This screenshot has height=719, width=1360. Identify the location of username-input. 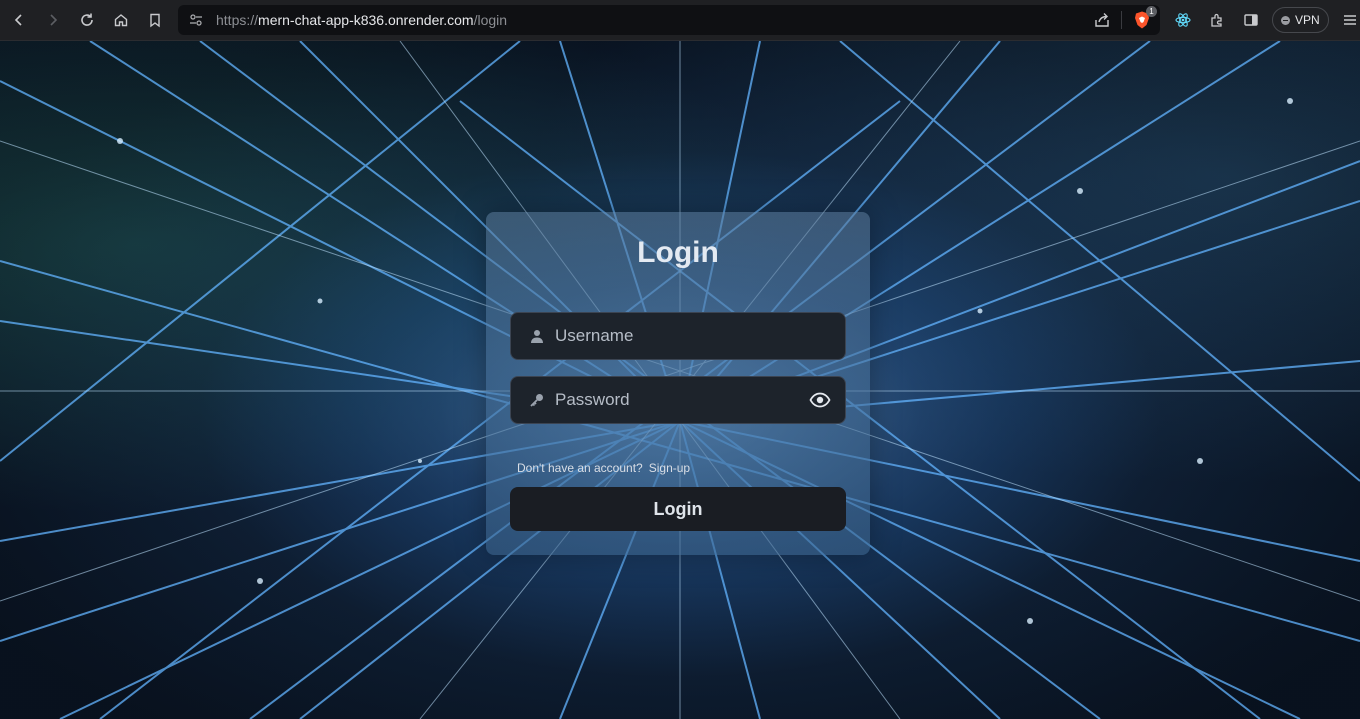
(700, 336).